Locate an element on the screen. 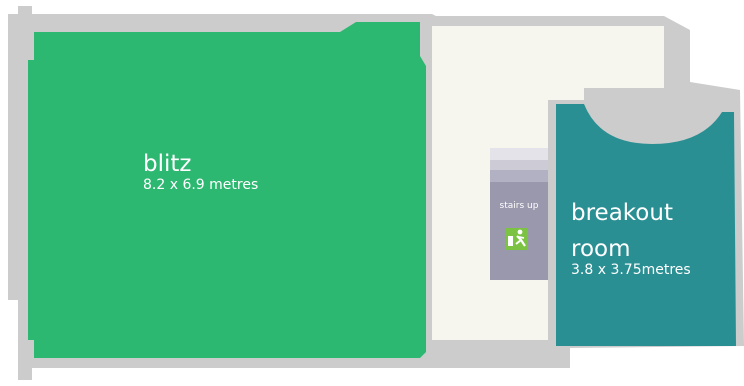 Image resolution: width=744 pixels, height=386 pixels. stairs is located at coordinates (519, 214).